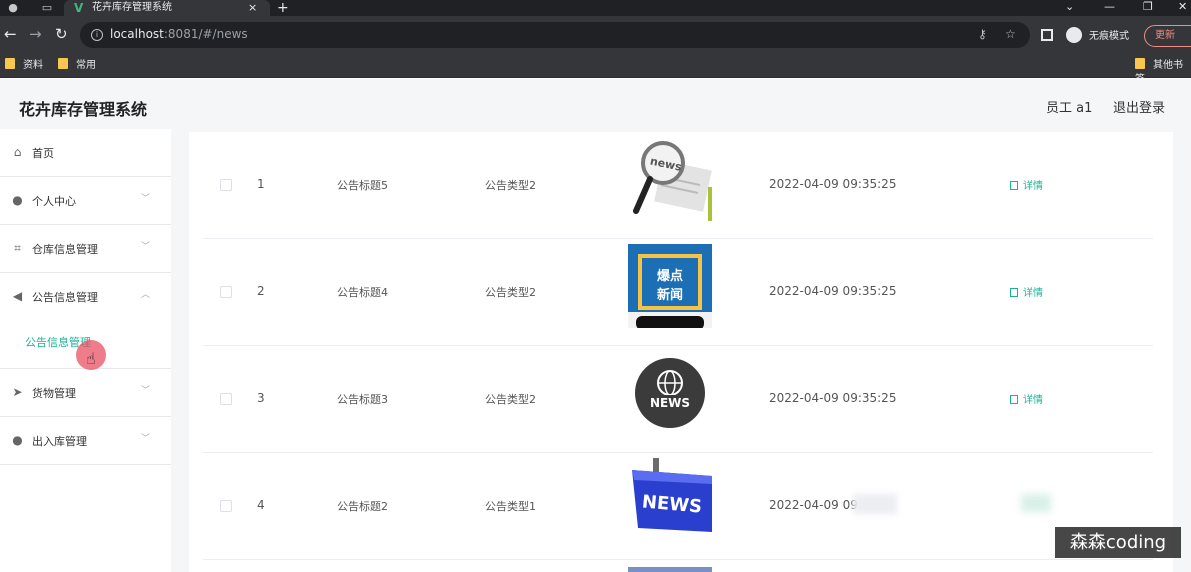  Describe the element at coordinates (79, 8) in the screenshot. I see `vue-logo-icon: V` at that location.